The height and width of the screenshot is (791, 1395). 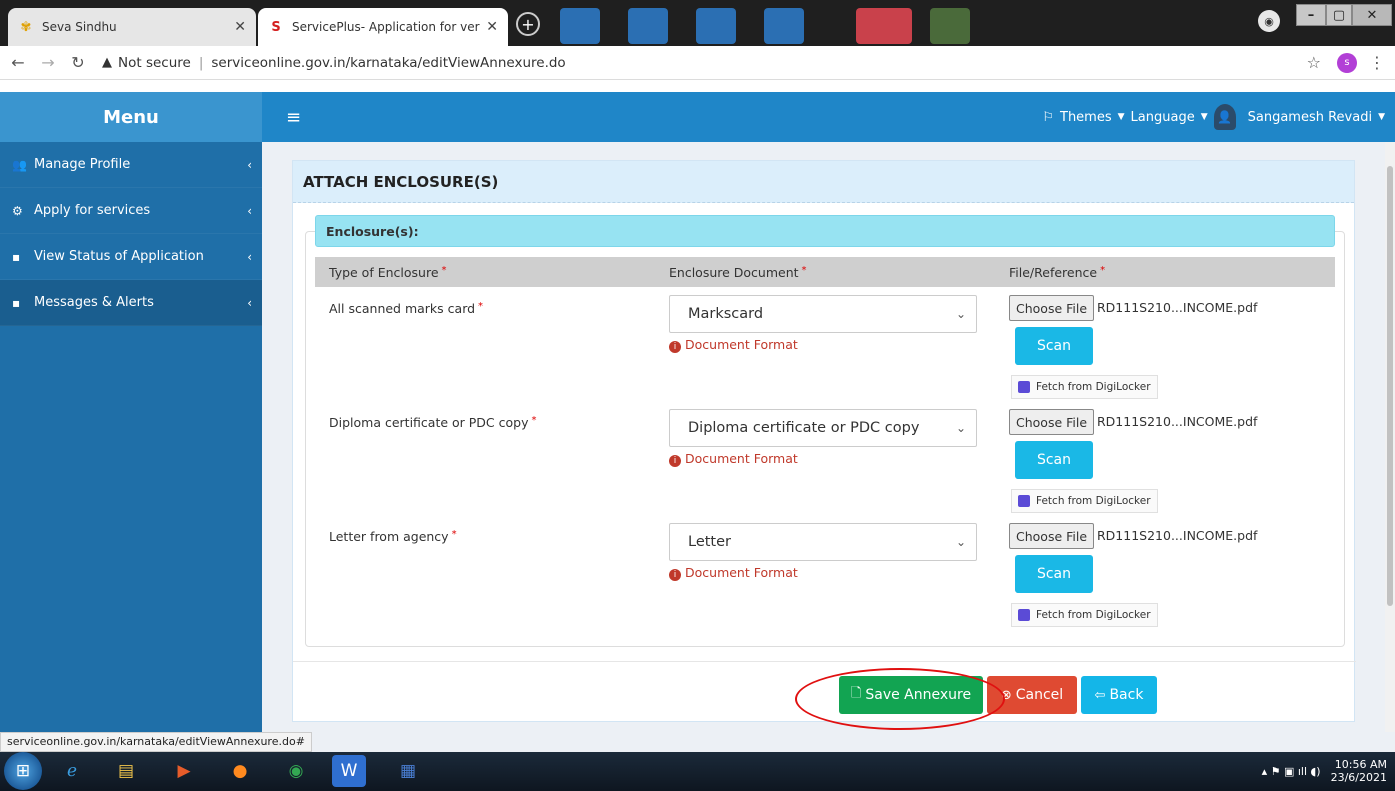 What do you see at coordinates (825, 231) in the screenshot?
I see `enclosures-heading: Enclosure(s):` at bounding box center [825, 231].